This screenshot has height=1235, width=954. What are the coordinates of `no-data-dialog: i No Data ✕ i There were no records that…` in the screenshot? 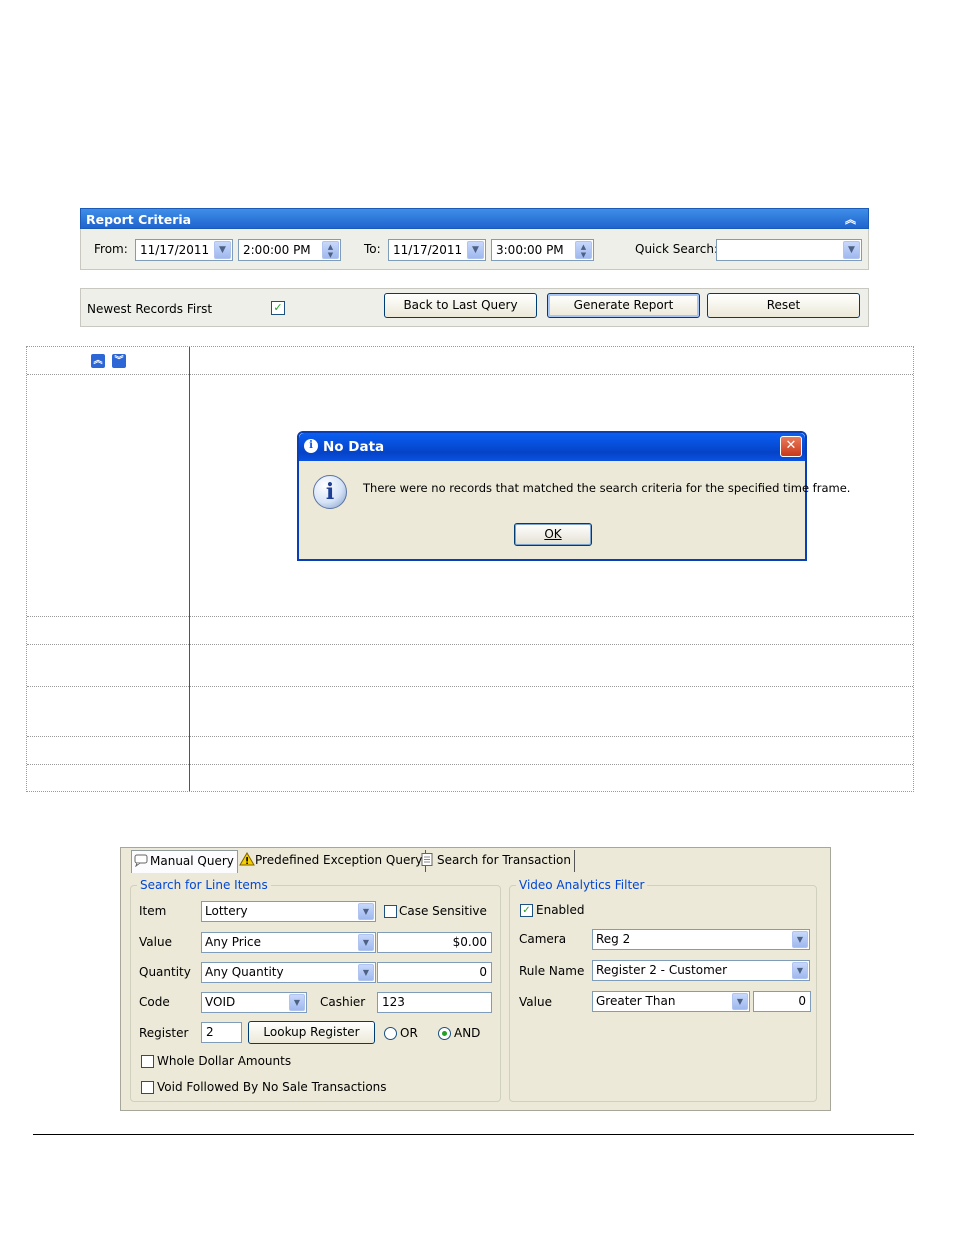 It's located at (573, 496).